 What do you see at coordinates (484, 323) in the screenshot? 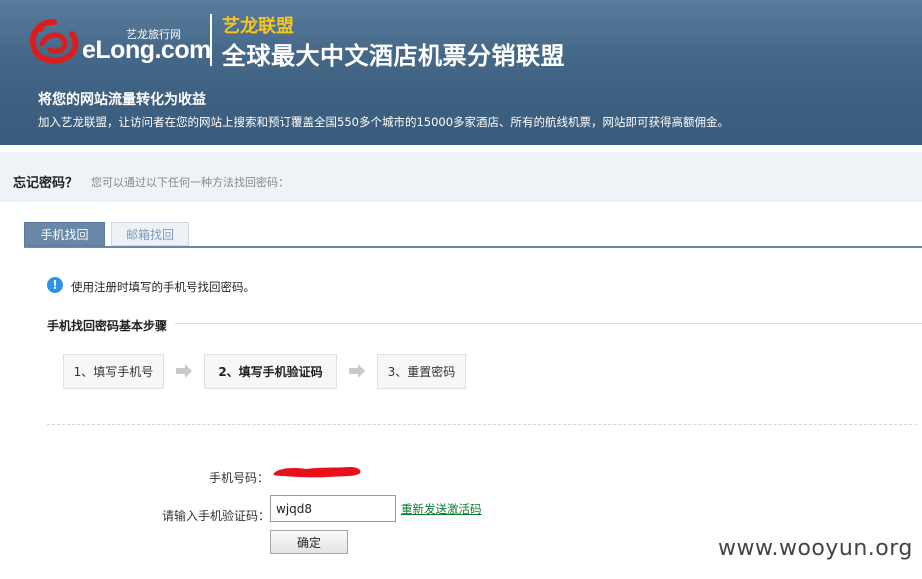
I see `steps-divider` at bounding box center [484, 323].